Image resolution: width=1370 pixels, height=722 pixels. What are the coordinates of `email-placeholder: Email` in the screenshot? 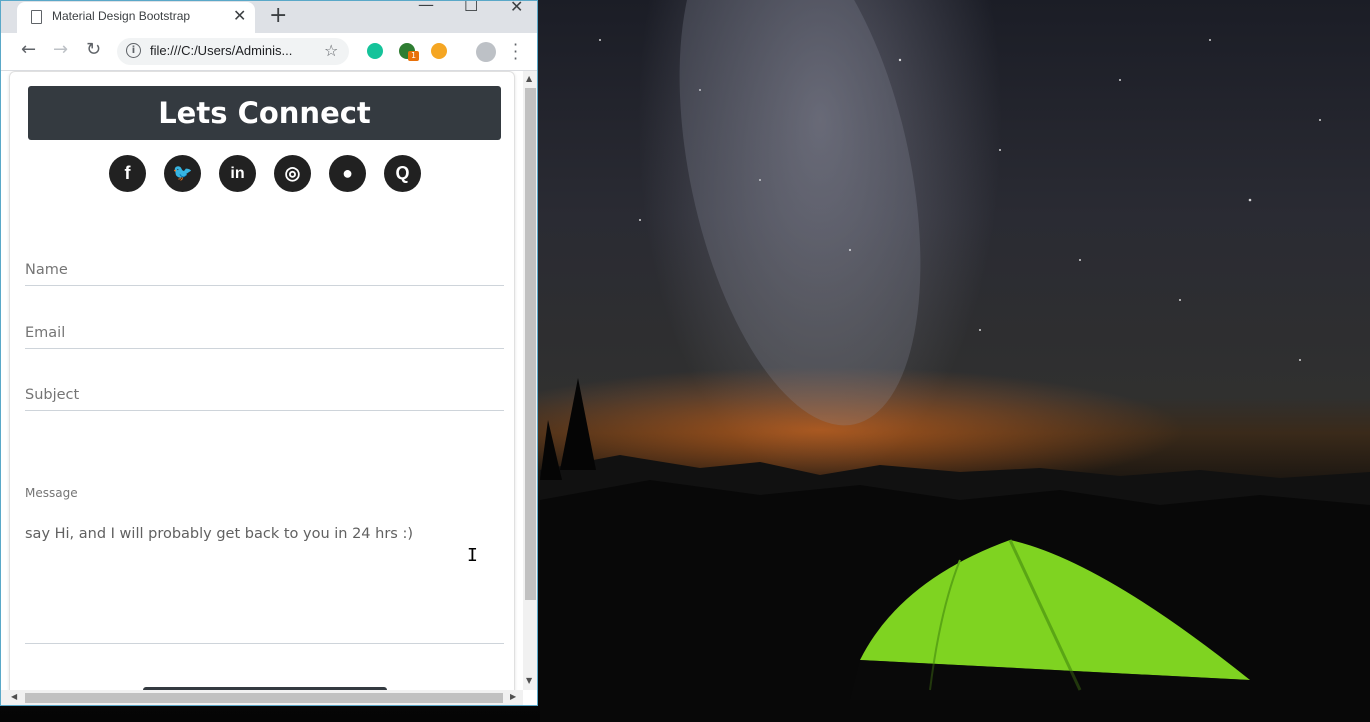 It's located at (45, 333).